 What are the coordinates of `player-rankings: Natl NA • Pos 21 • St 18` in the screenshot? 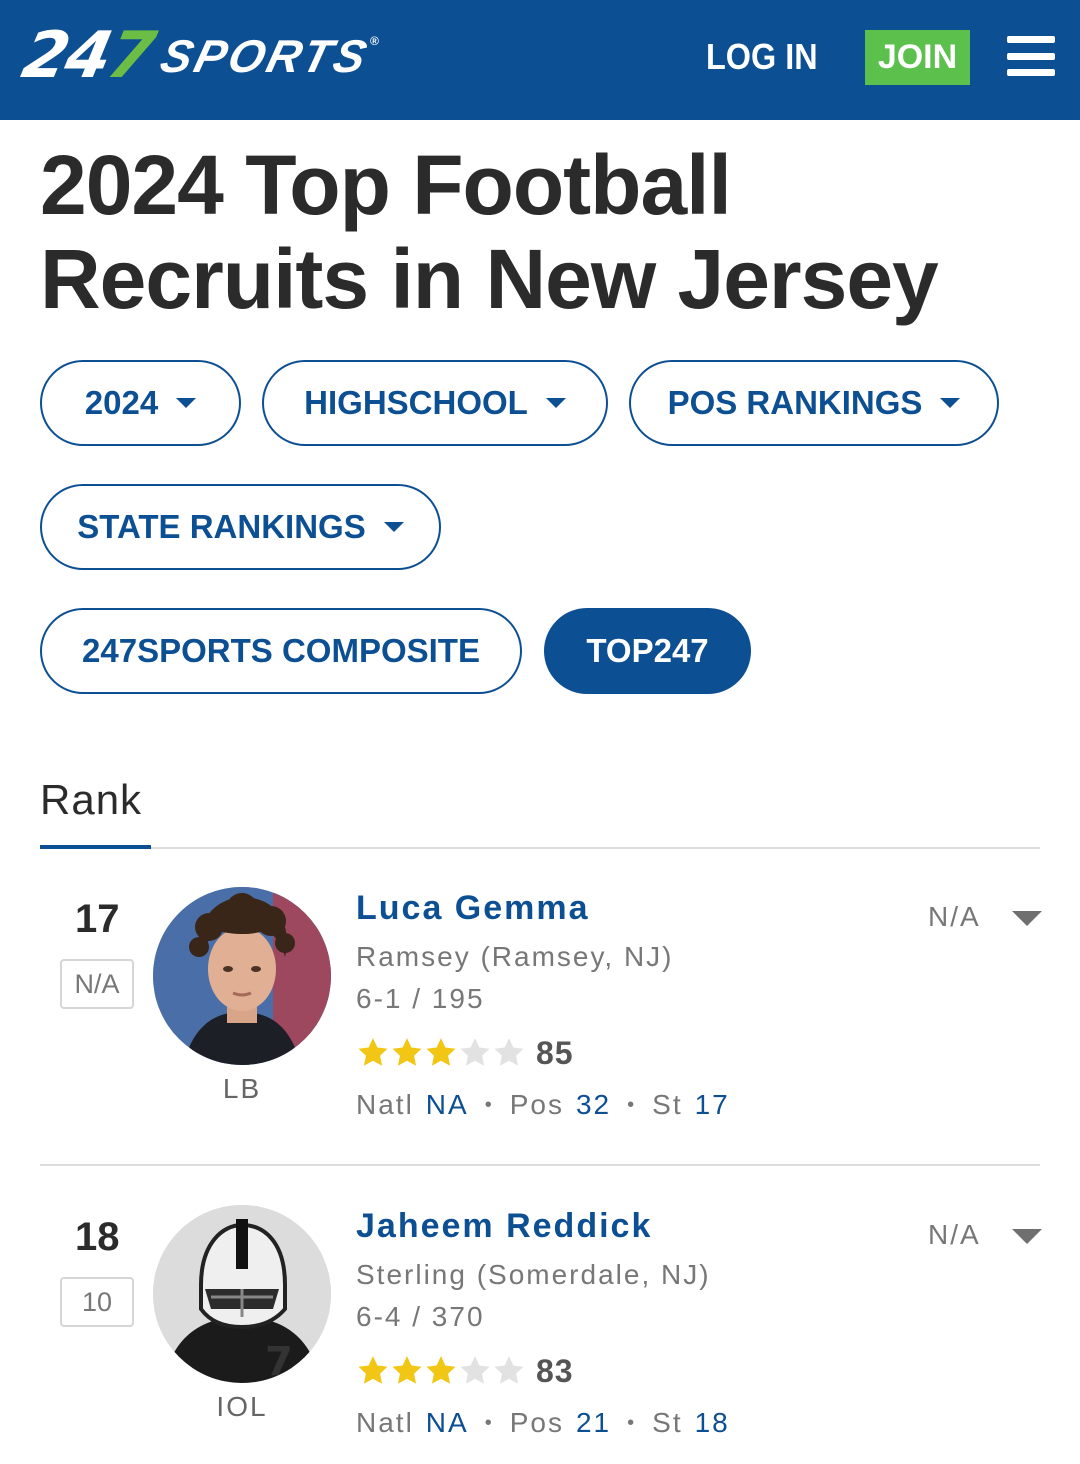 It's located at (543, 1423).